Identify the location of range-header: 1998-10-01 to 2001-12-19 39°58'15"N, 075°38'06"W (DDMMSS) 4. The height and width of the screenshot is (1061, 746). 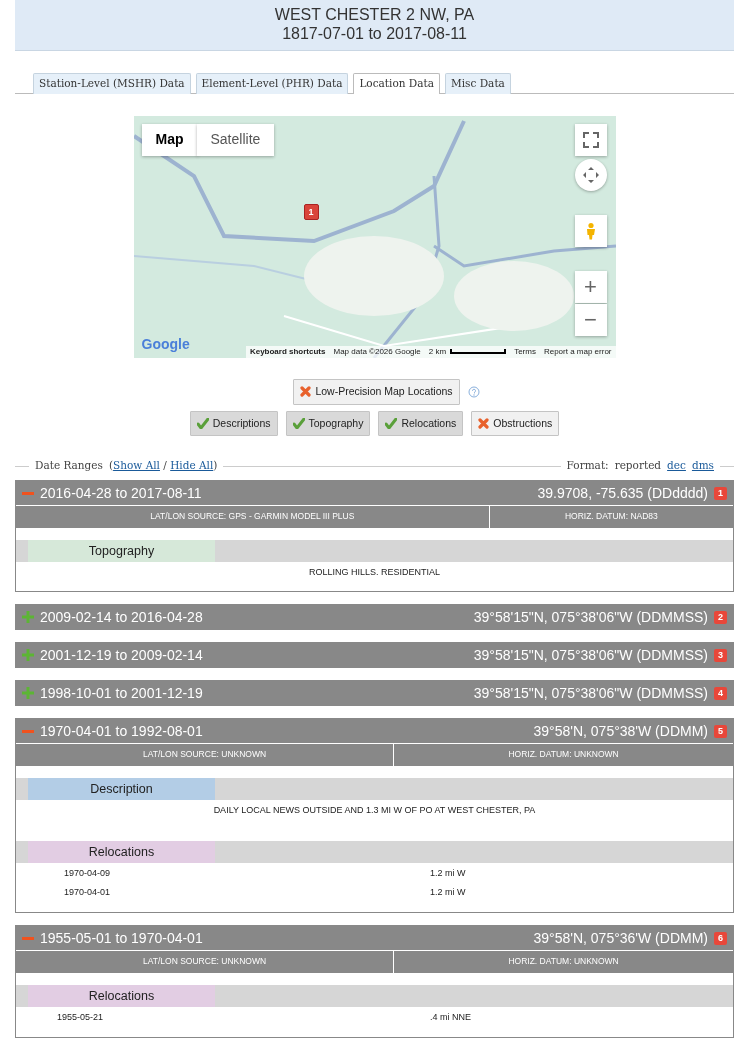
(374, 693).